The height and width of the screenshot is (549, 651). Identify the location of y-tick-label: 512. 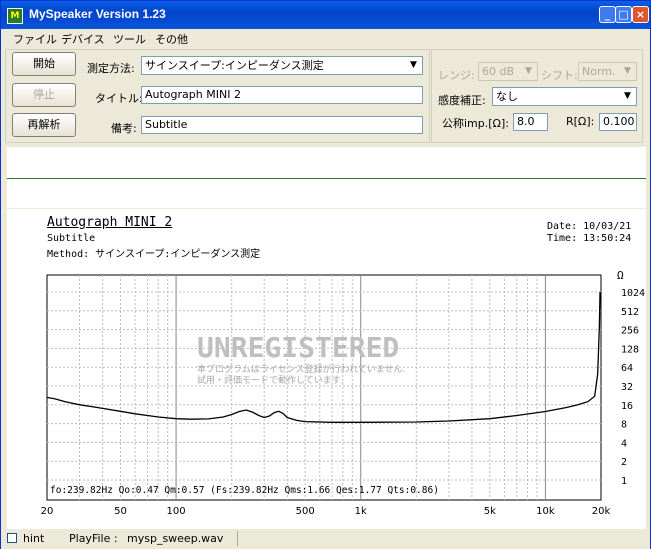
(630, 312).